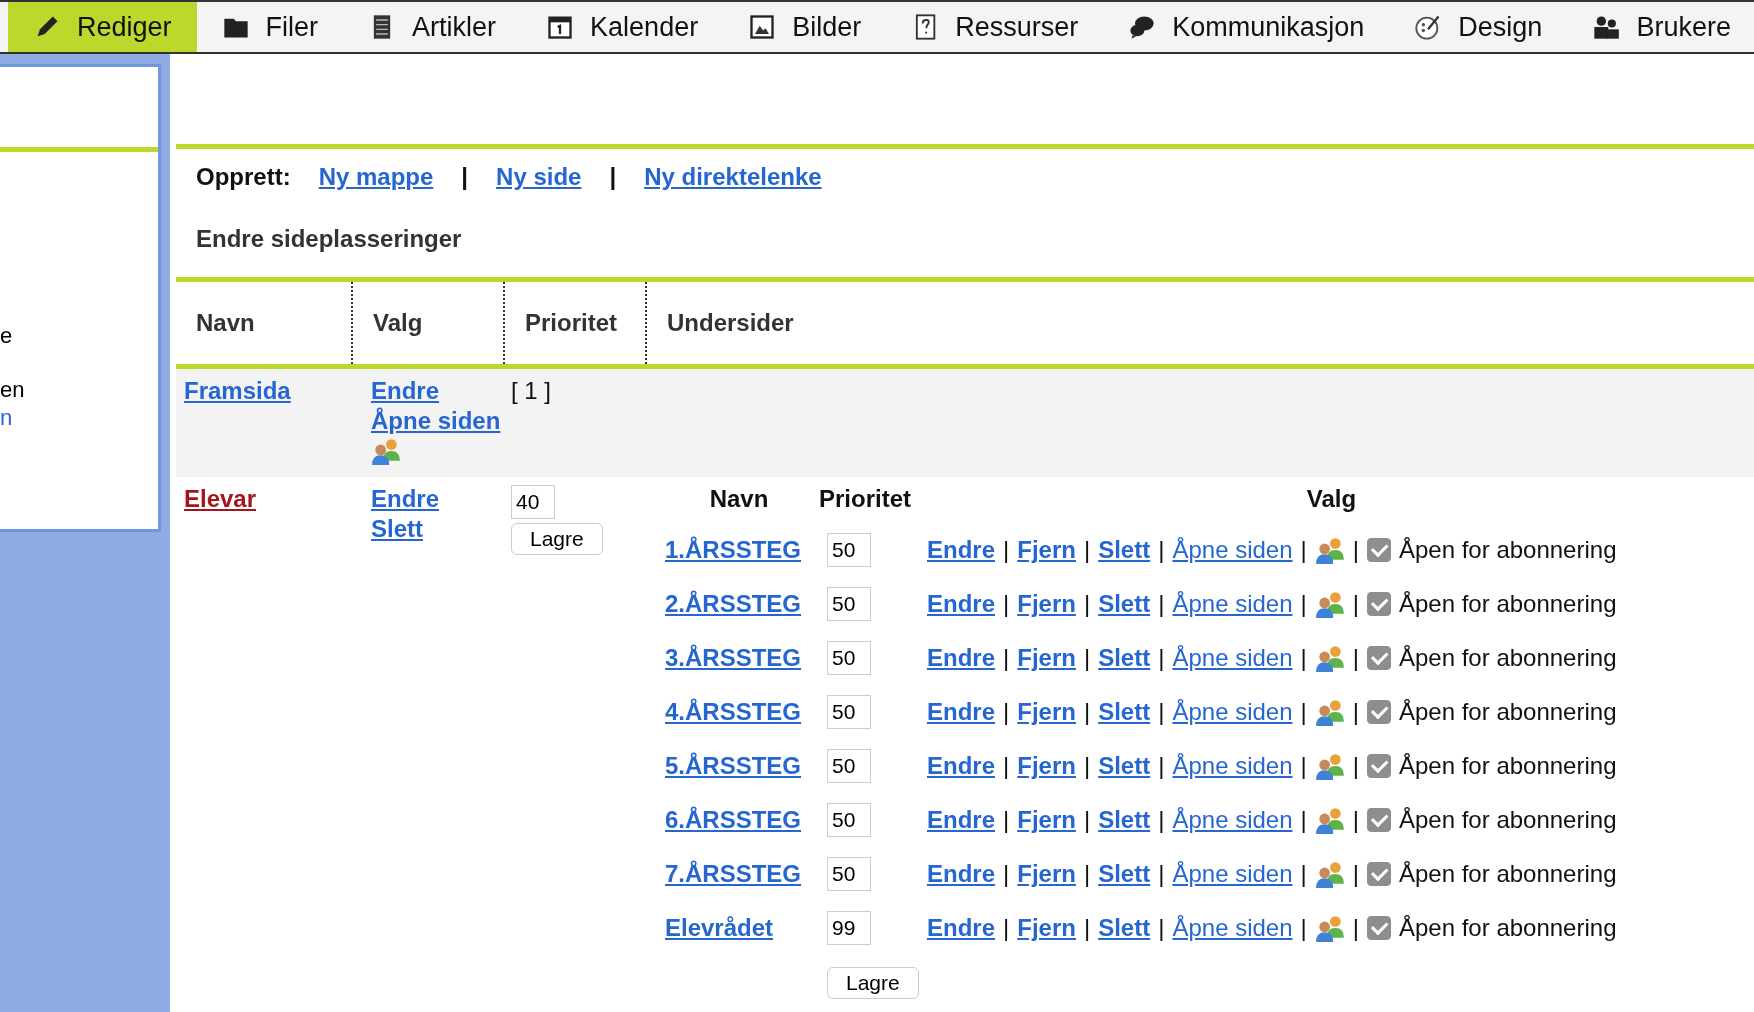  I want to click on subpage-link: 4.ÅRSSTEG, so click(733, 711).